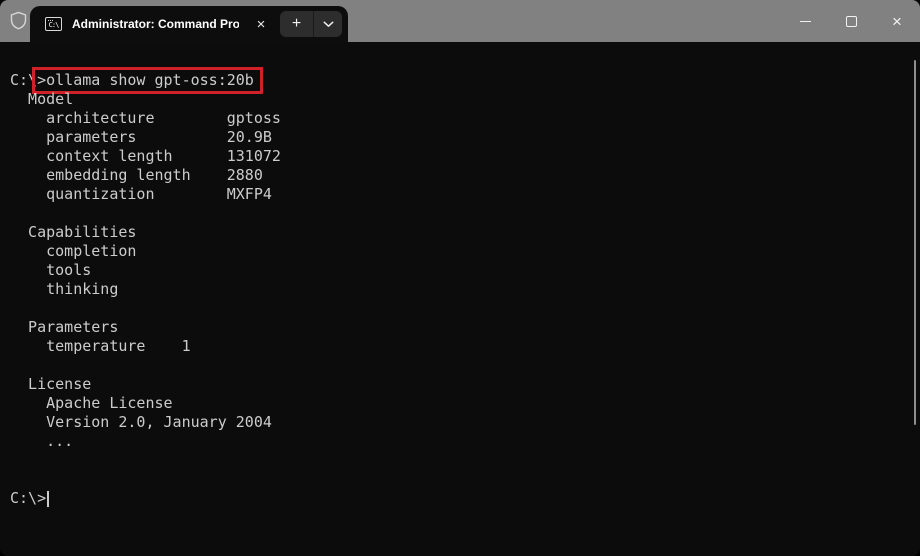 The height and width of the screenshot is (556, 920). I want to click on tab-actions: +, so click(311, 24).